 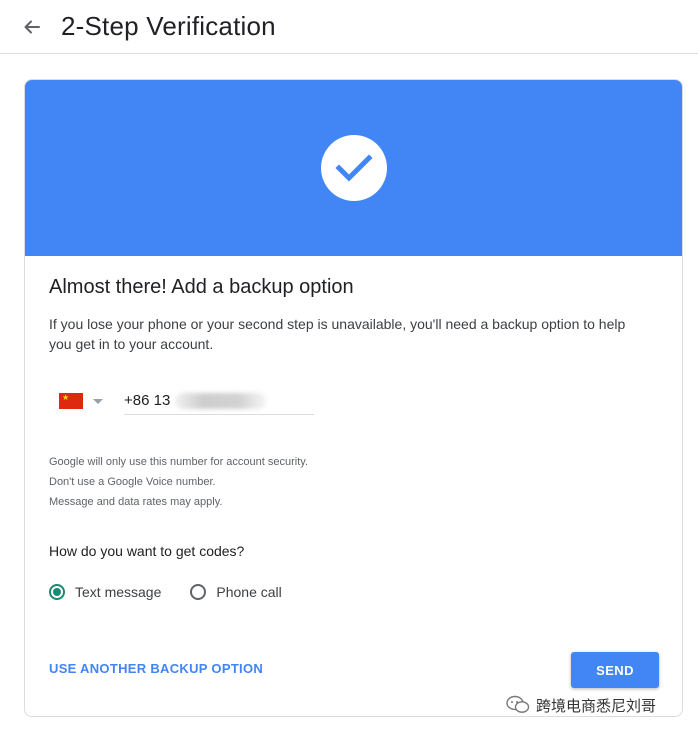 What do you see at coordinates (71, 401) in the screenshot?
I see `china-flag-icon: ★` at bounding box center [71, 401].